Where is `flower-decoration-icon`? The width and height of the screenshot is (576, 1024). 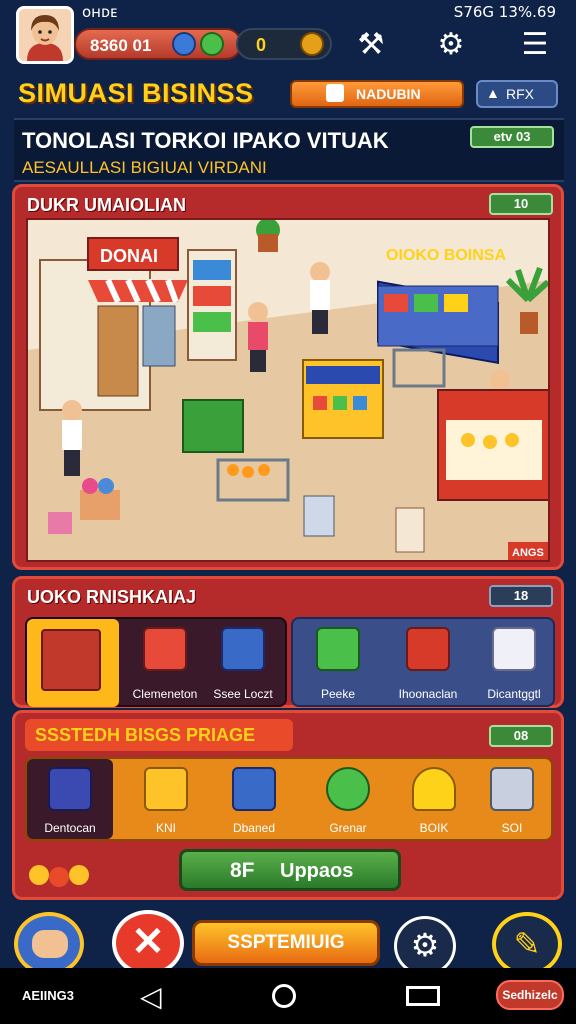
flower-decoration-icon is located at coordinates (59, 876).